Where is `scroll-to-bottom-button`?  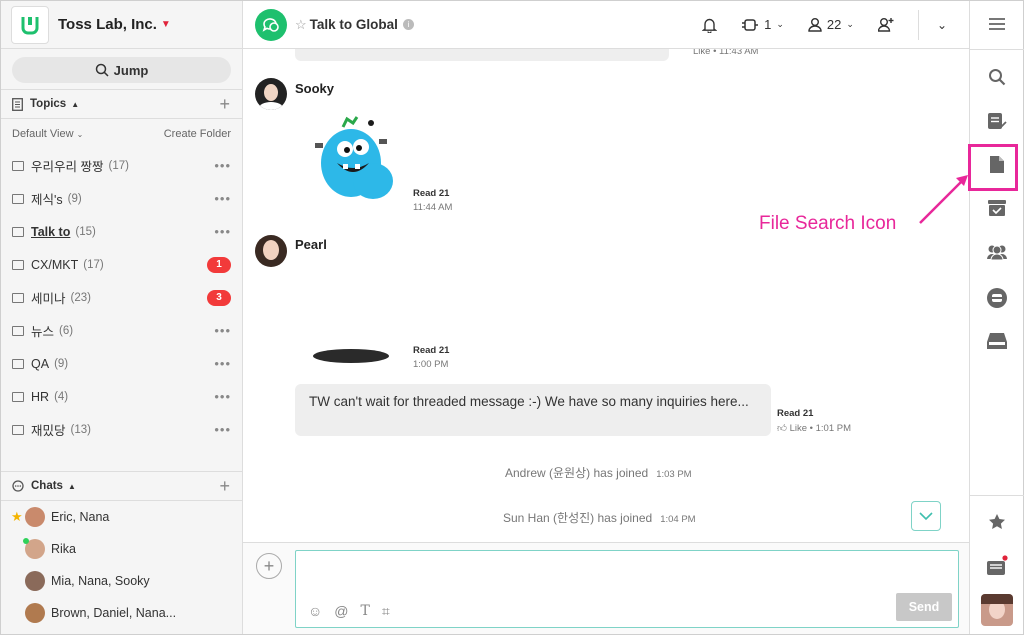 scroll-to-bottom-button is located at coordinates (926, 516).